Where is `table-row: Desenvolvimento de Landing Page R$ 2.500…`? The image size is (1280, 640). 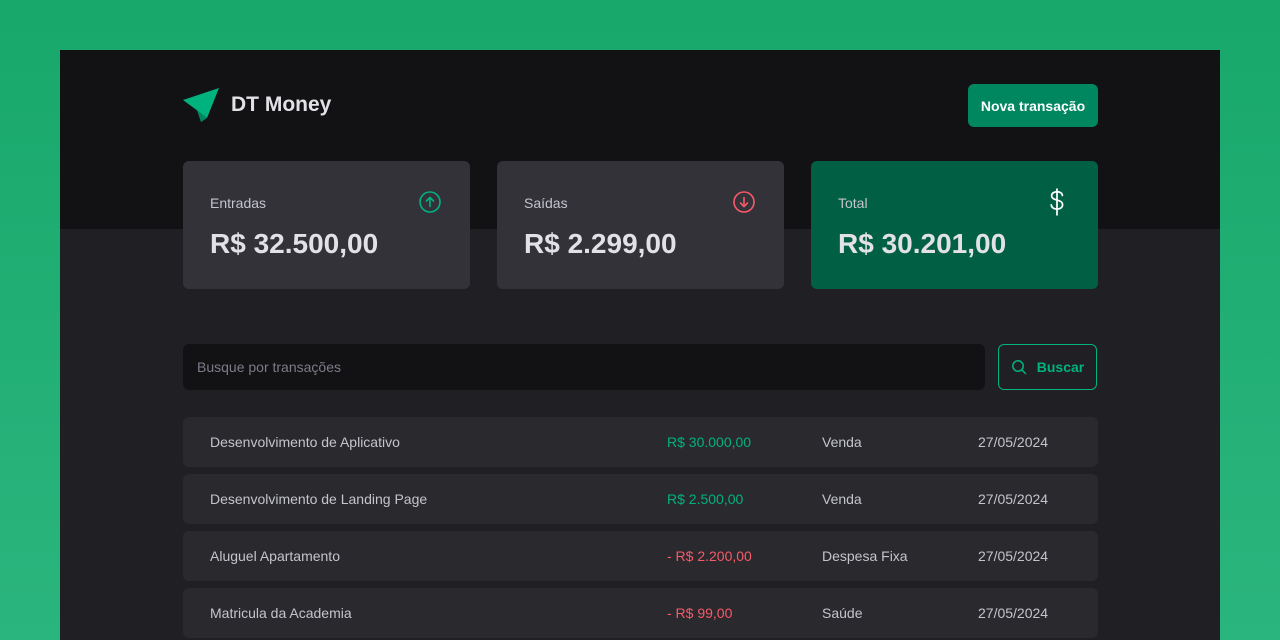
table-row: Desenvolvimento de Landing Page R$ 2.500… is located at coordinates (640, 499).